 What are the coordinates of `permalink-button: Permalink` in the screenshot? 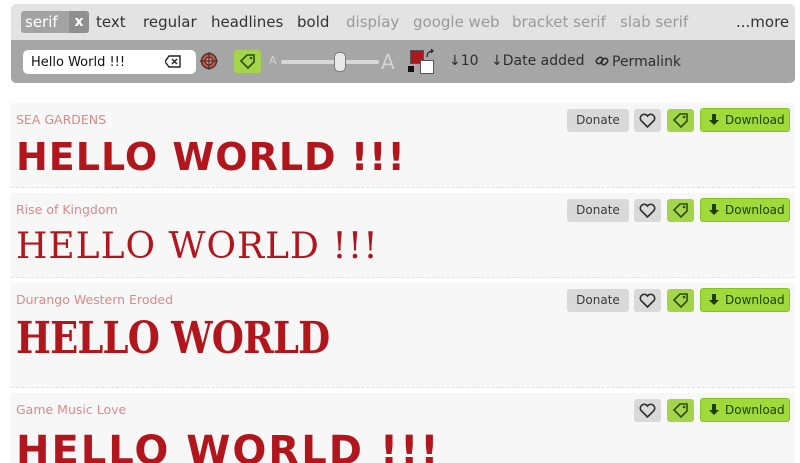 It's located at (638, 62).